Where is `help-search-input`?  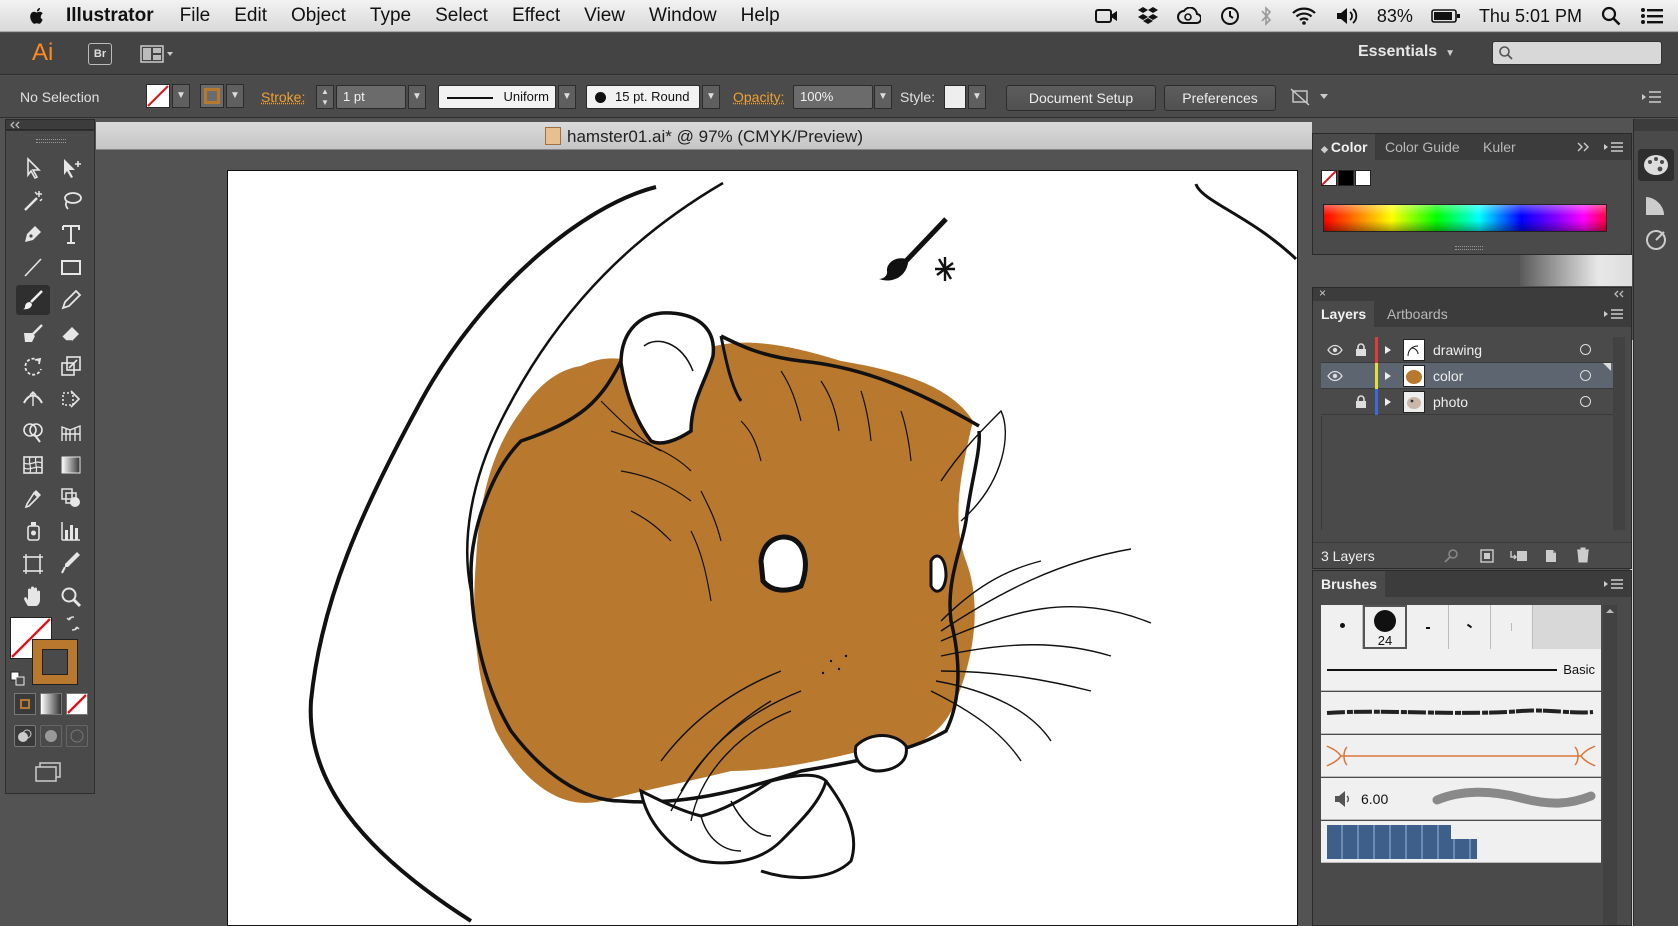
help-search-input is located at coordinates (1577, 53).